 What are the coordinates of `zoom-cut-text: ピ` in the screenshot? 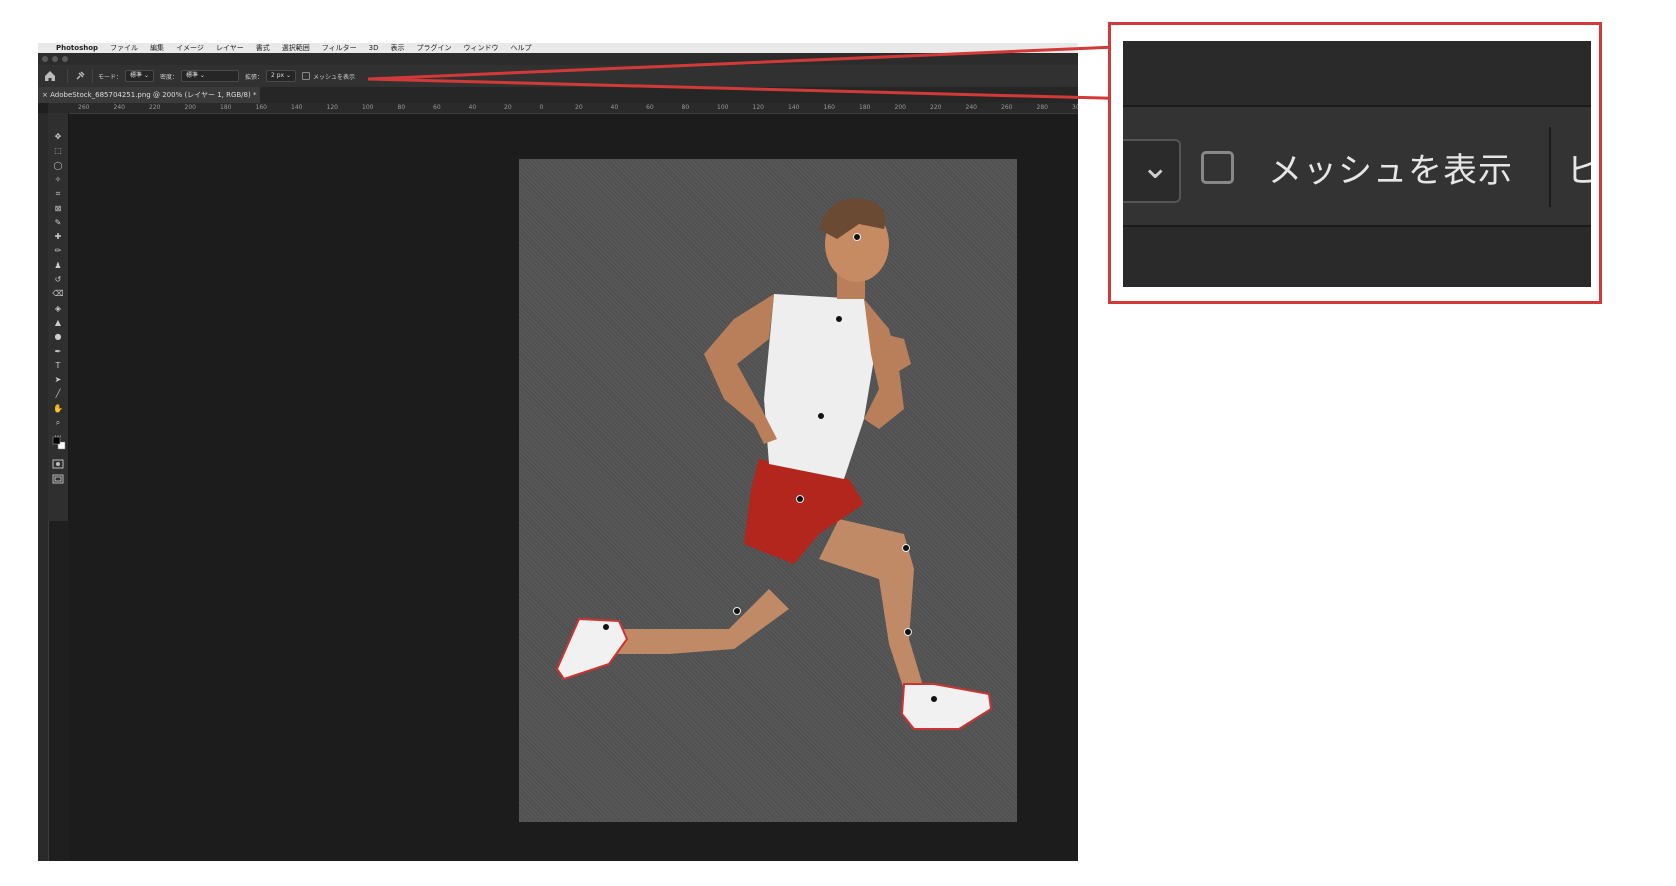 It's located at (1579, 171).